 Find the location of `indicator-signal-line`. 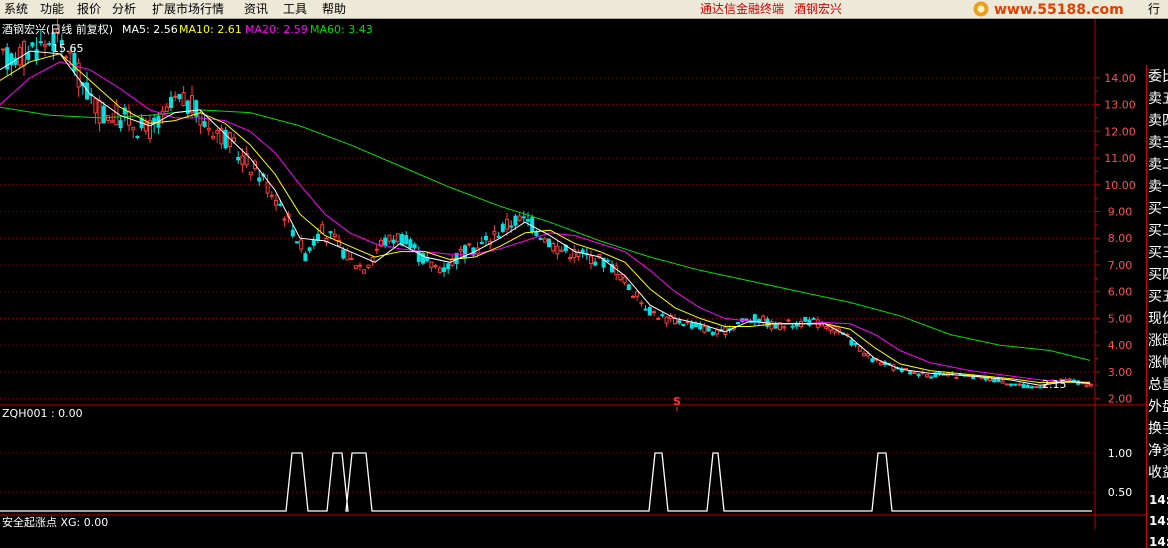

indicator-signal-line is located at coordinates (546, 482).